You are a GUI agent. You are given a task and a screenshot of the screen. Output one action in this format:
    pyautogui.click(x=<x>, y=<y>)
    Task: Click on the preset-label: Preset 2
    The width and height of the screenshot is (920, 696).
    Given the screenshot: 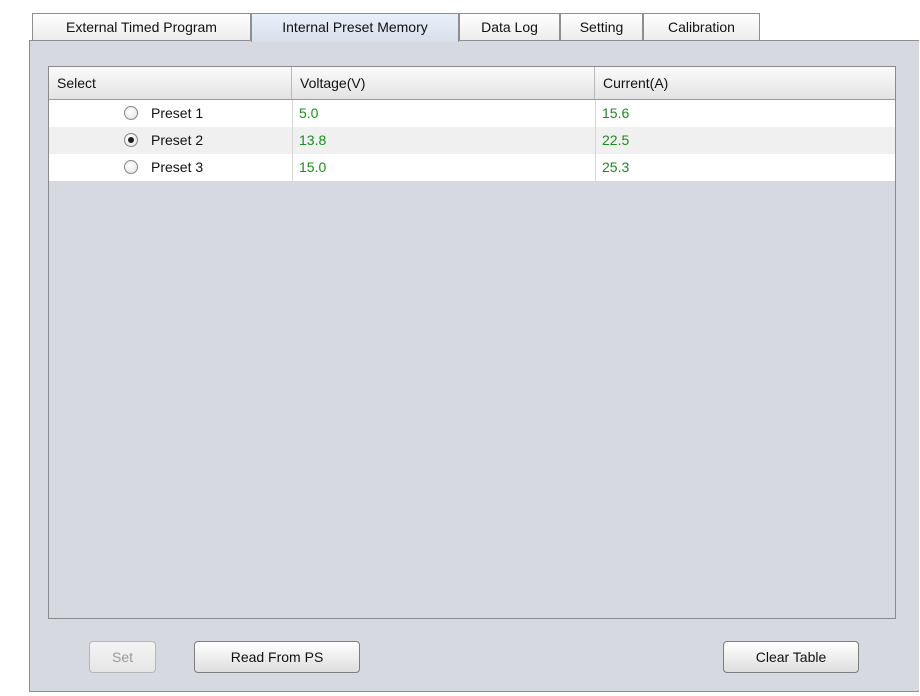 What is the action you would take?
    pyautogui.click(x=177, y=140)
    